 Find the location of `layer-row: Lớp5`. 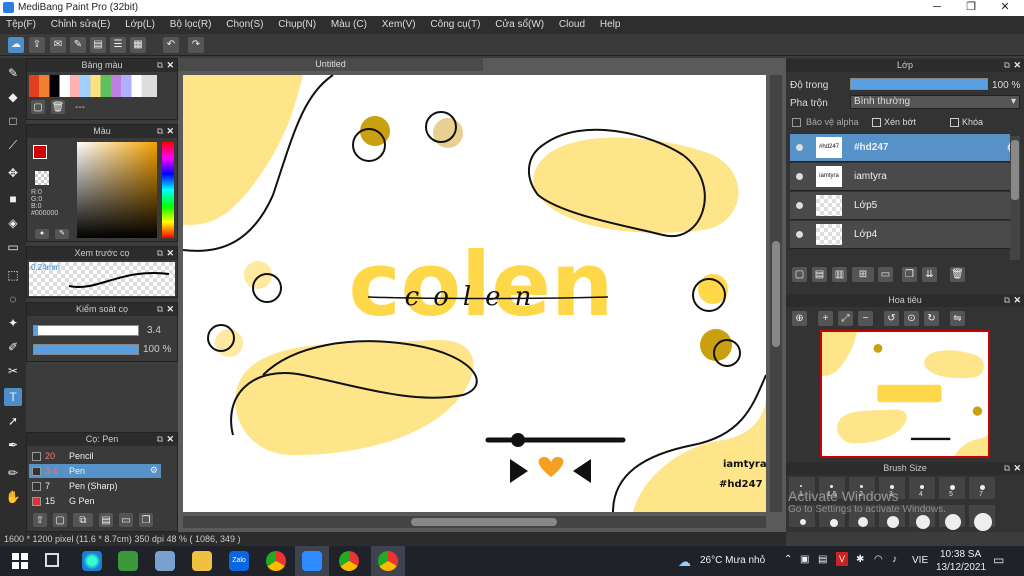

layer-row: Lớp5 is located at coordinates (900, 206).